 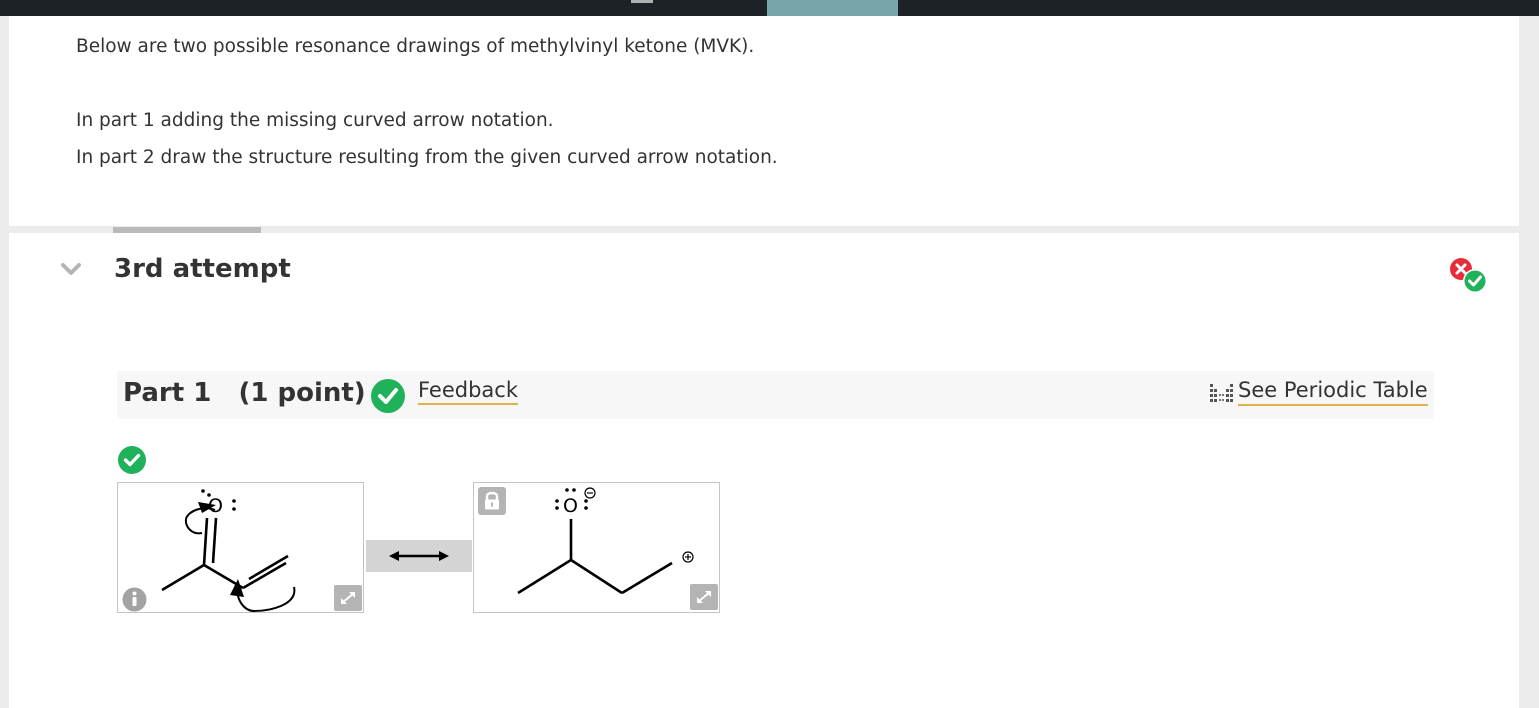 I want to click on chevron-down-icon, so click(x=71, y=269).